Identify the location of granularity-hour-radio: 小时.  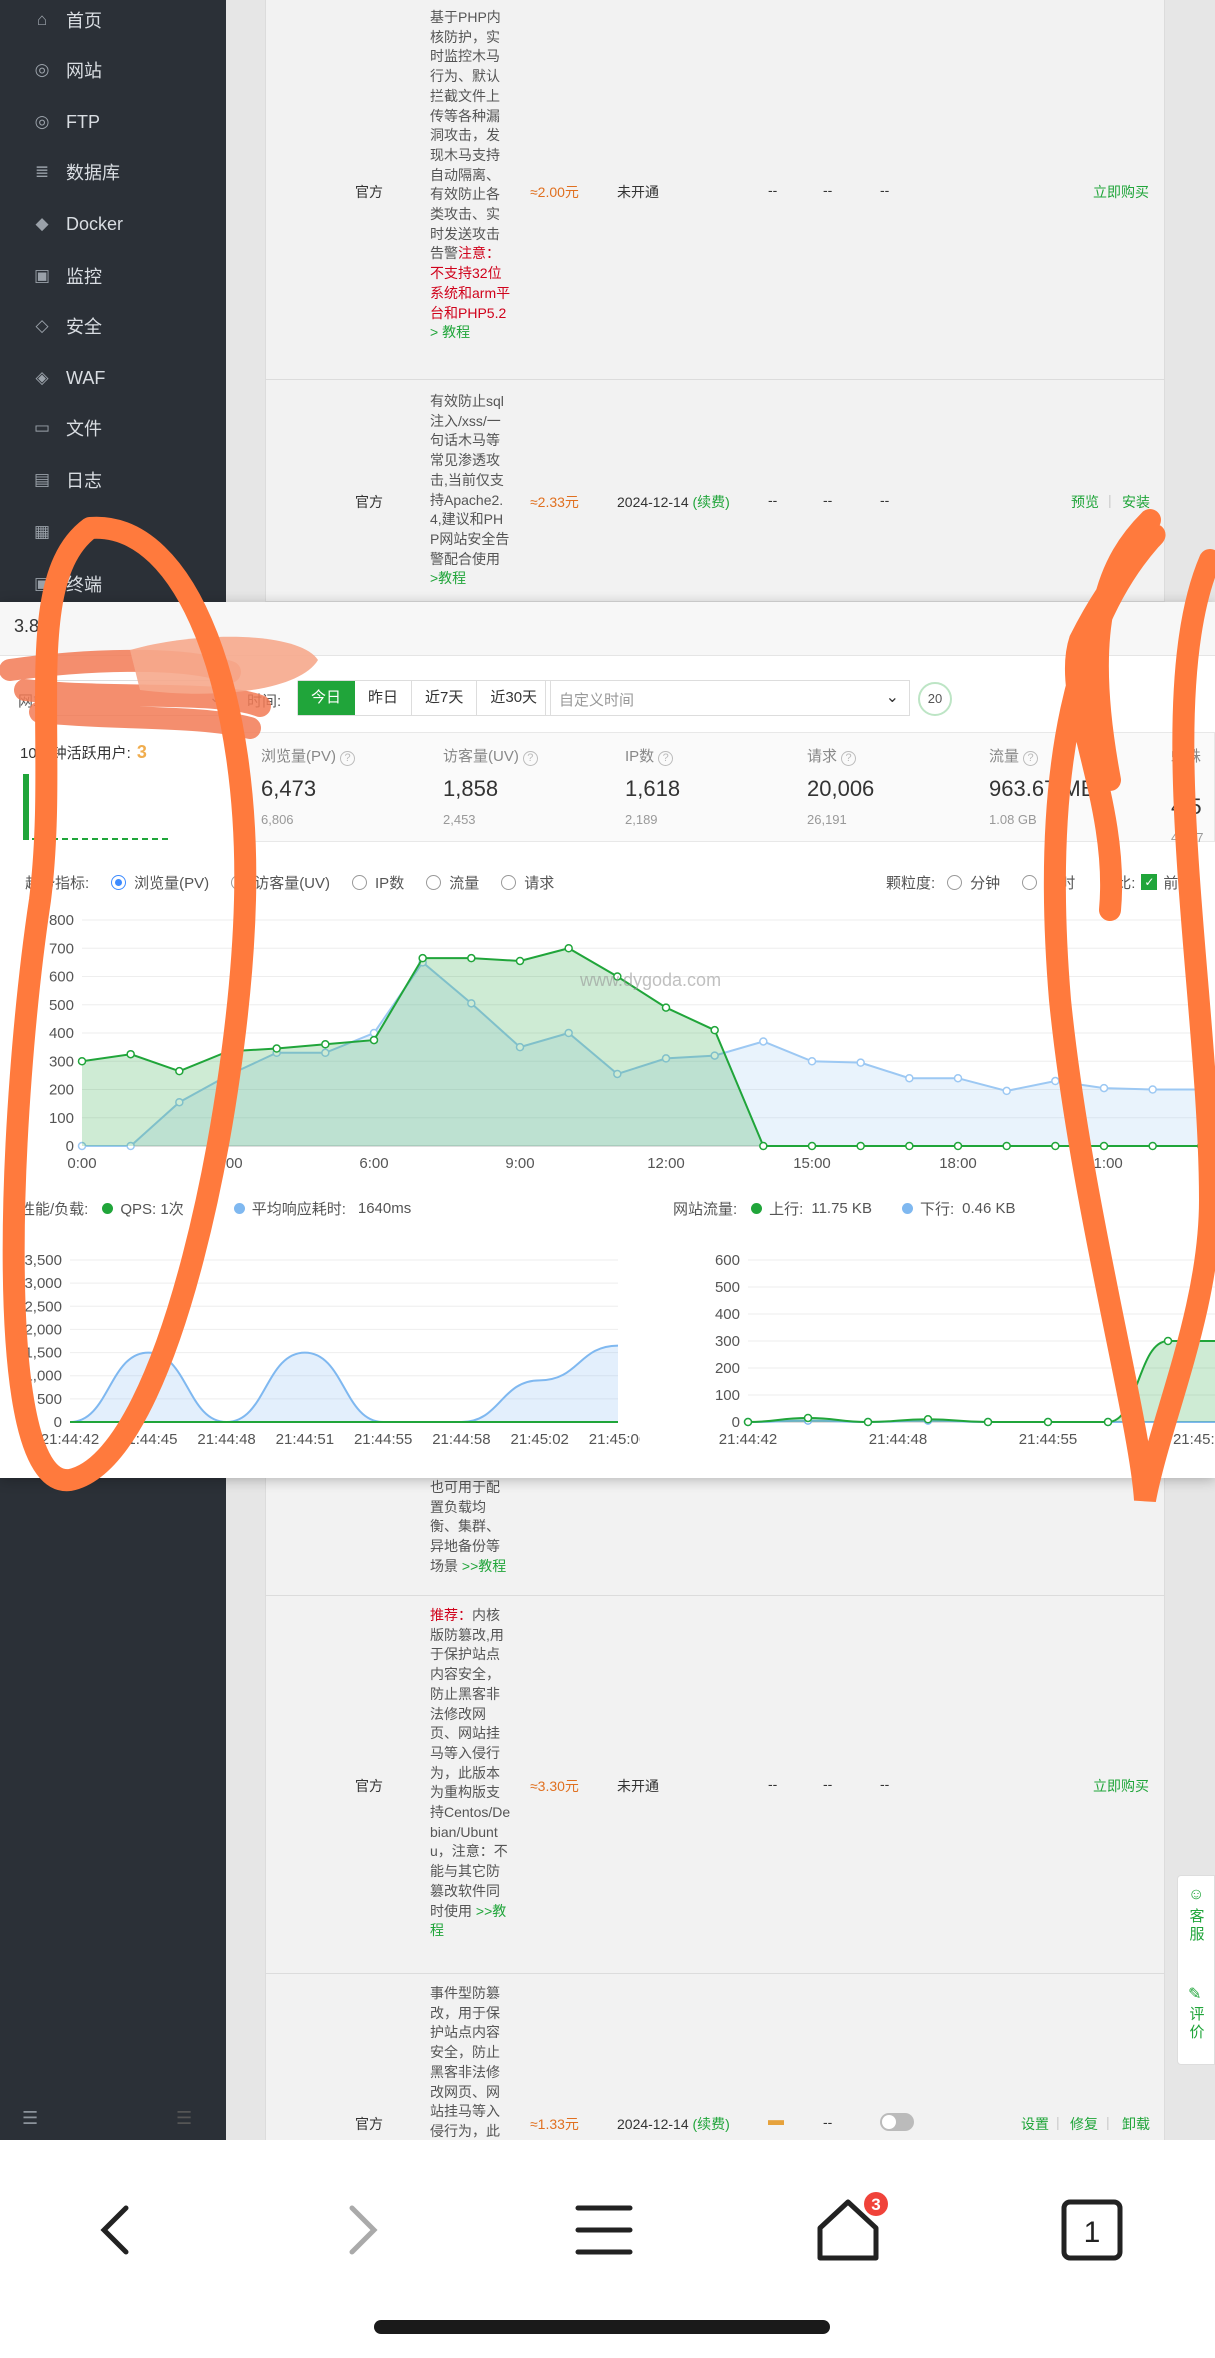
(1048, 882).